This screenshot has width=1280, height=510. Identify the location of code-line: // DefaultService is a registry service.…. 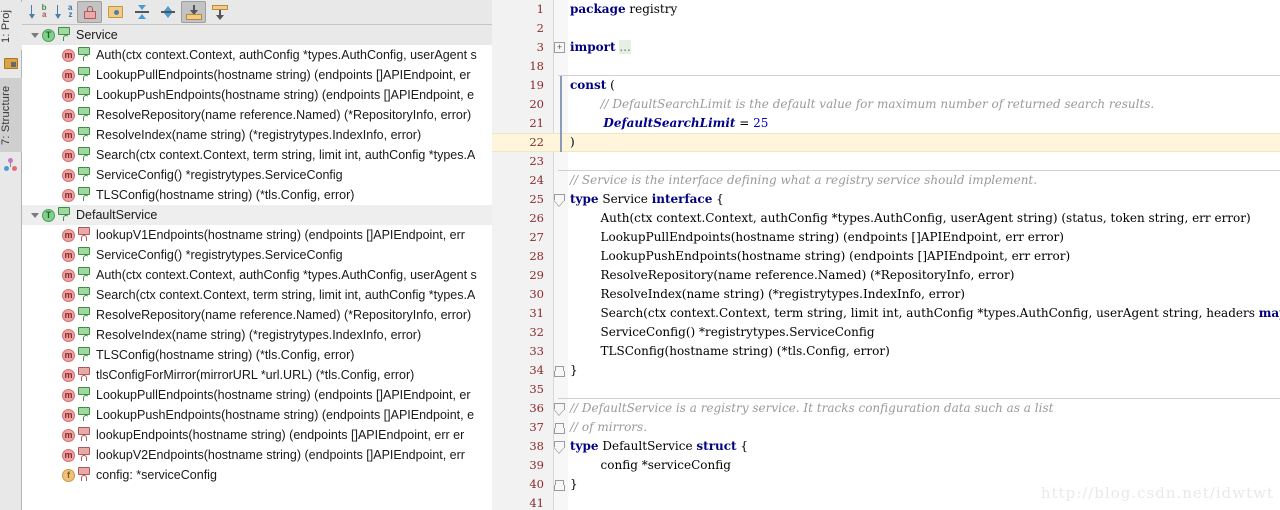
(811, 408).